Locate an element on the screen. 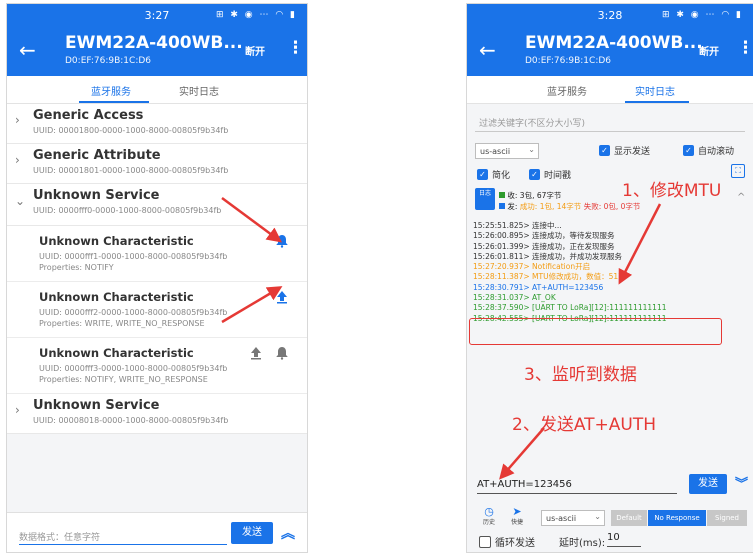 This screenshot has height=556, width=753. delay-input: 10 is located at coordinates (624, 539).